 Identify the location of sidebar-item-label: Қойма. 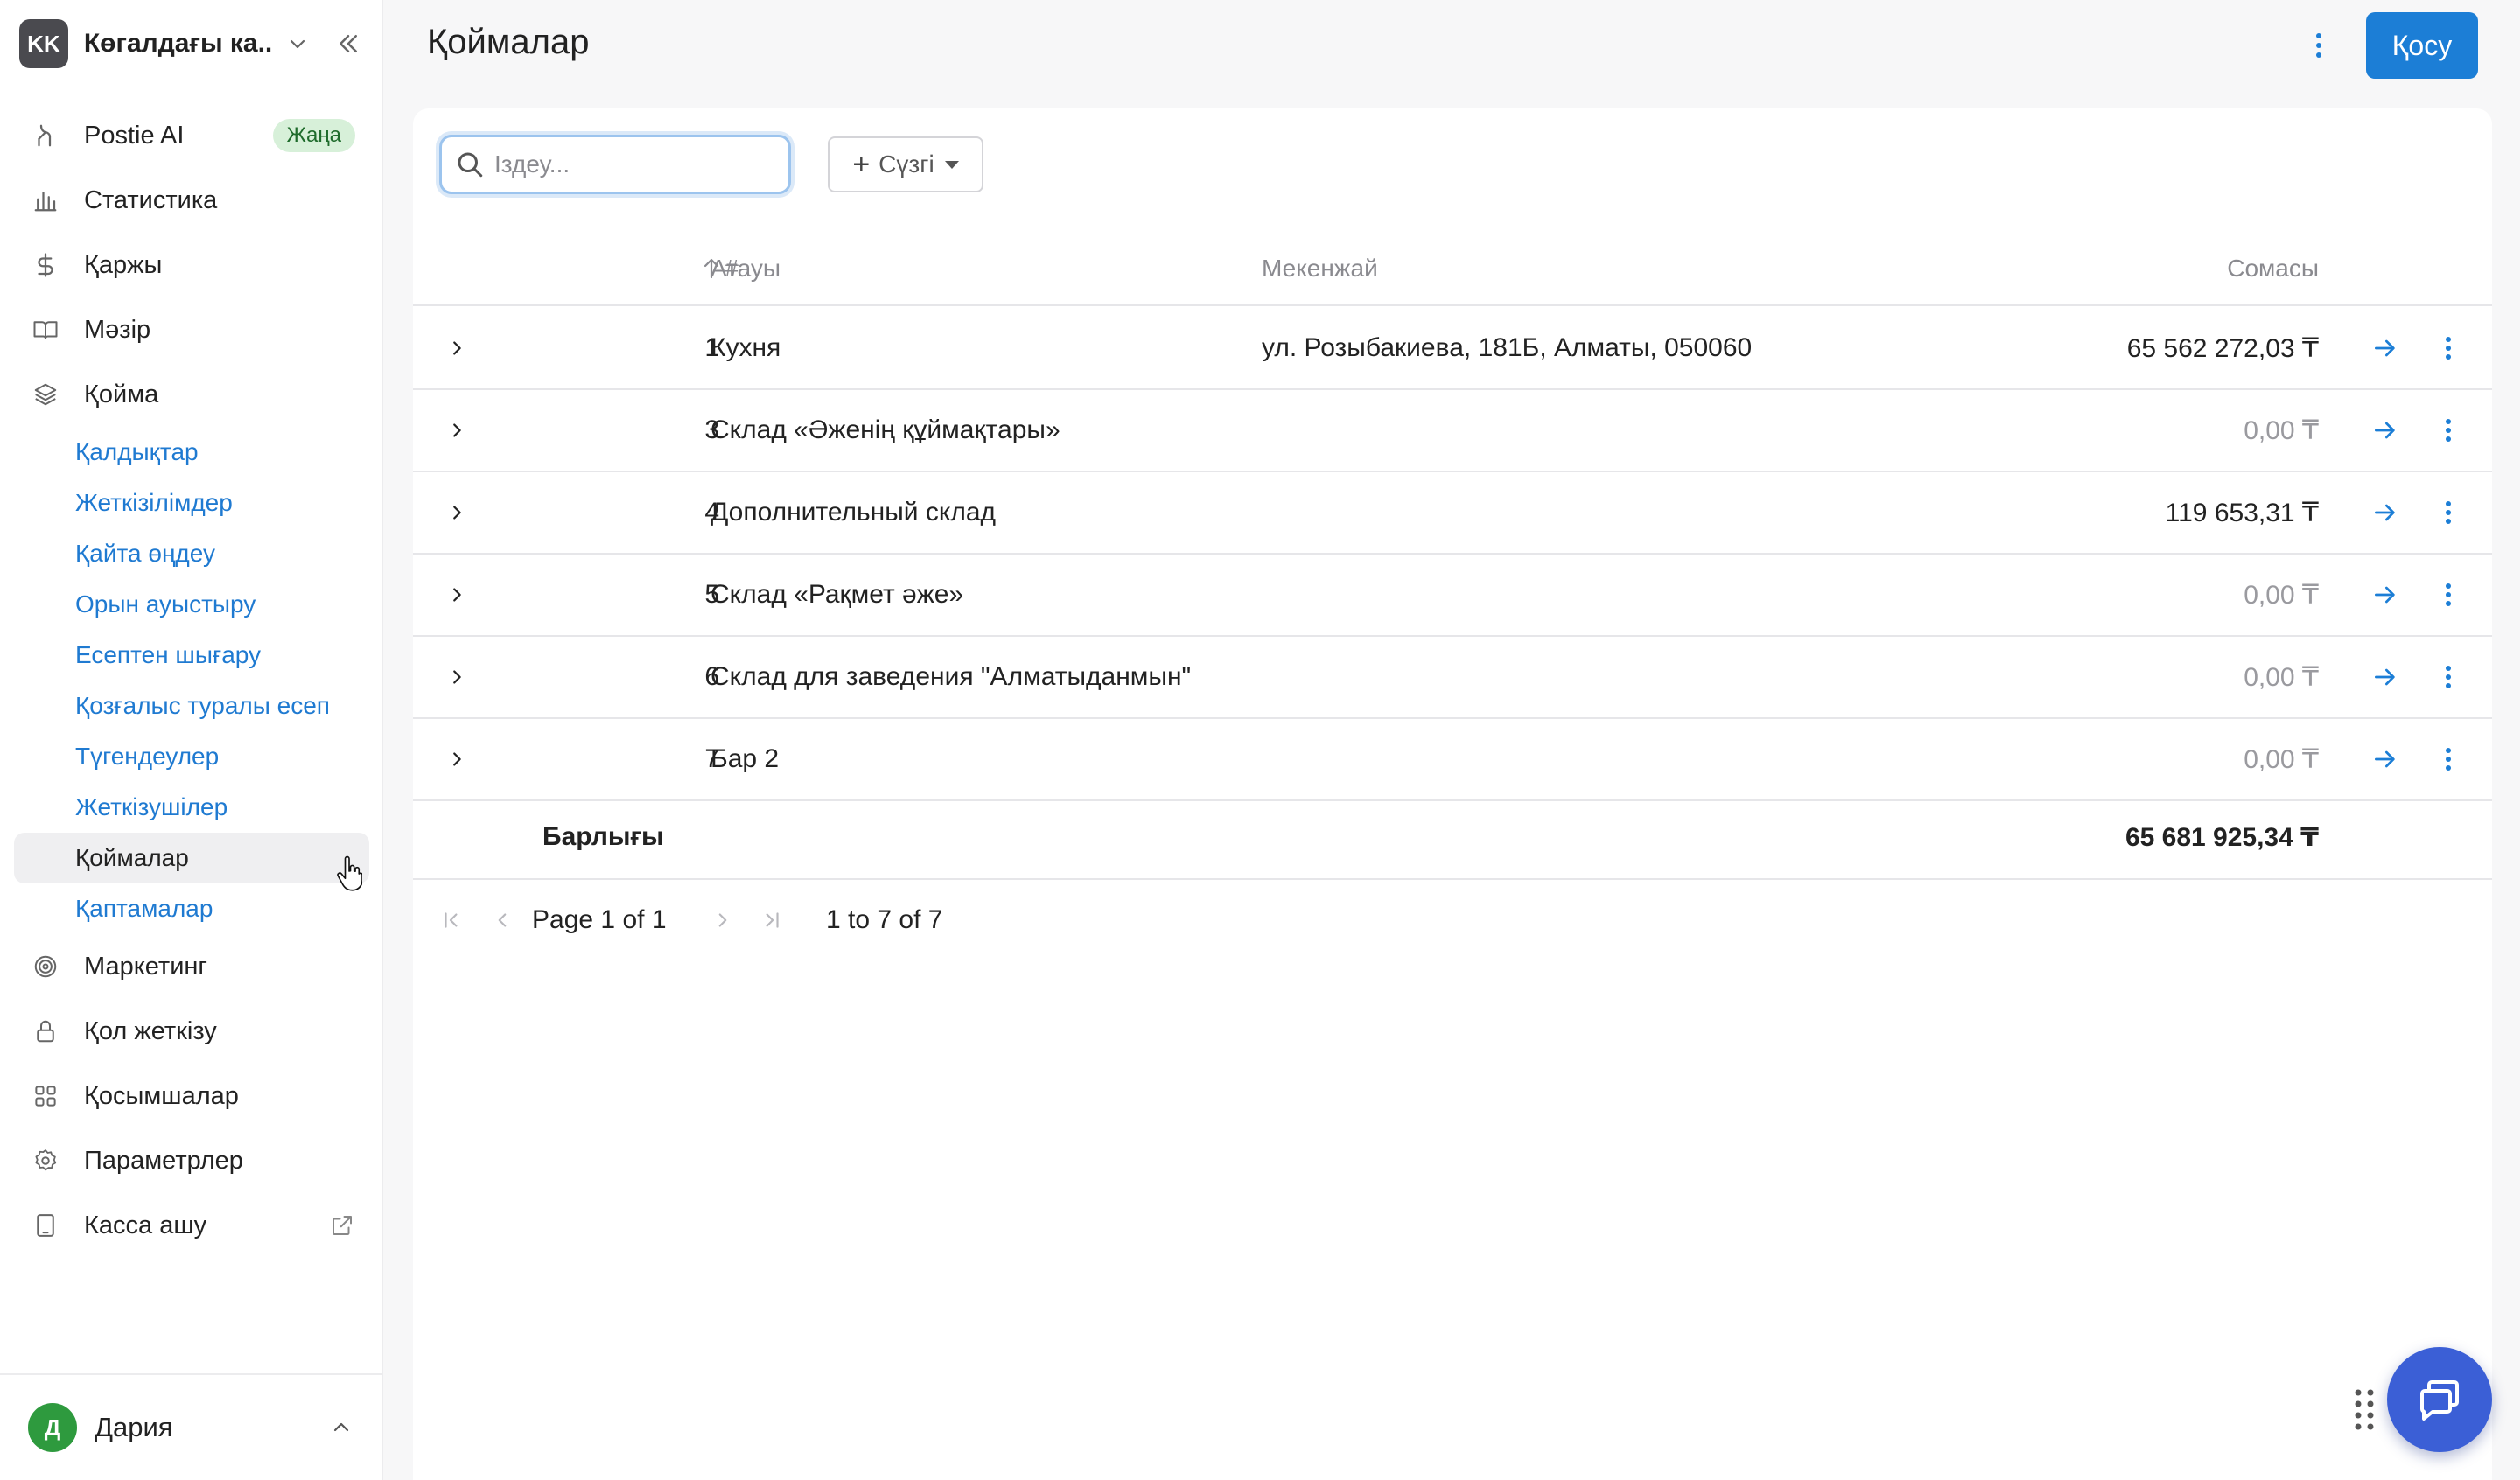
(121, 394).